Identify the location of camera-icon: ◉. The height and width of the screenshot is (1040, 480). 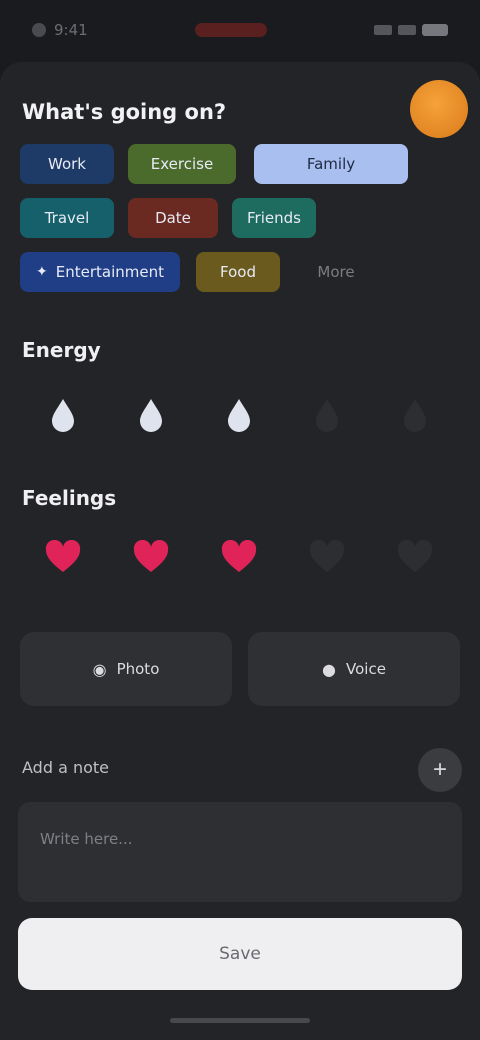
(99, 669).